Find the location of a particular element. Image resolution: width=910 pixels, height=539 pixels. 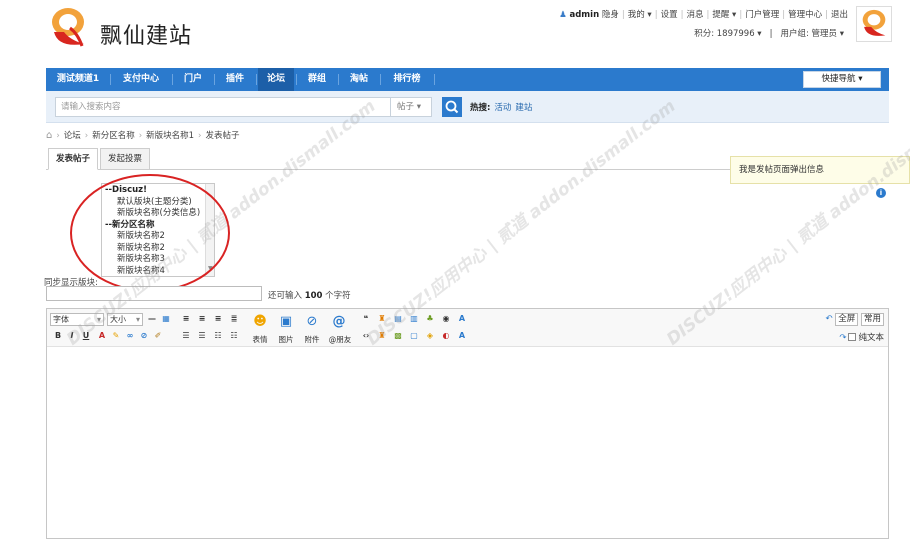

table-icon: ▦ is located at coordinates (166, 319).